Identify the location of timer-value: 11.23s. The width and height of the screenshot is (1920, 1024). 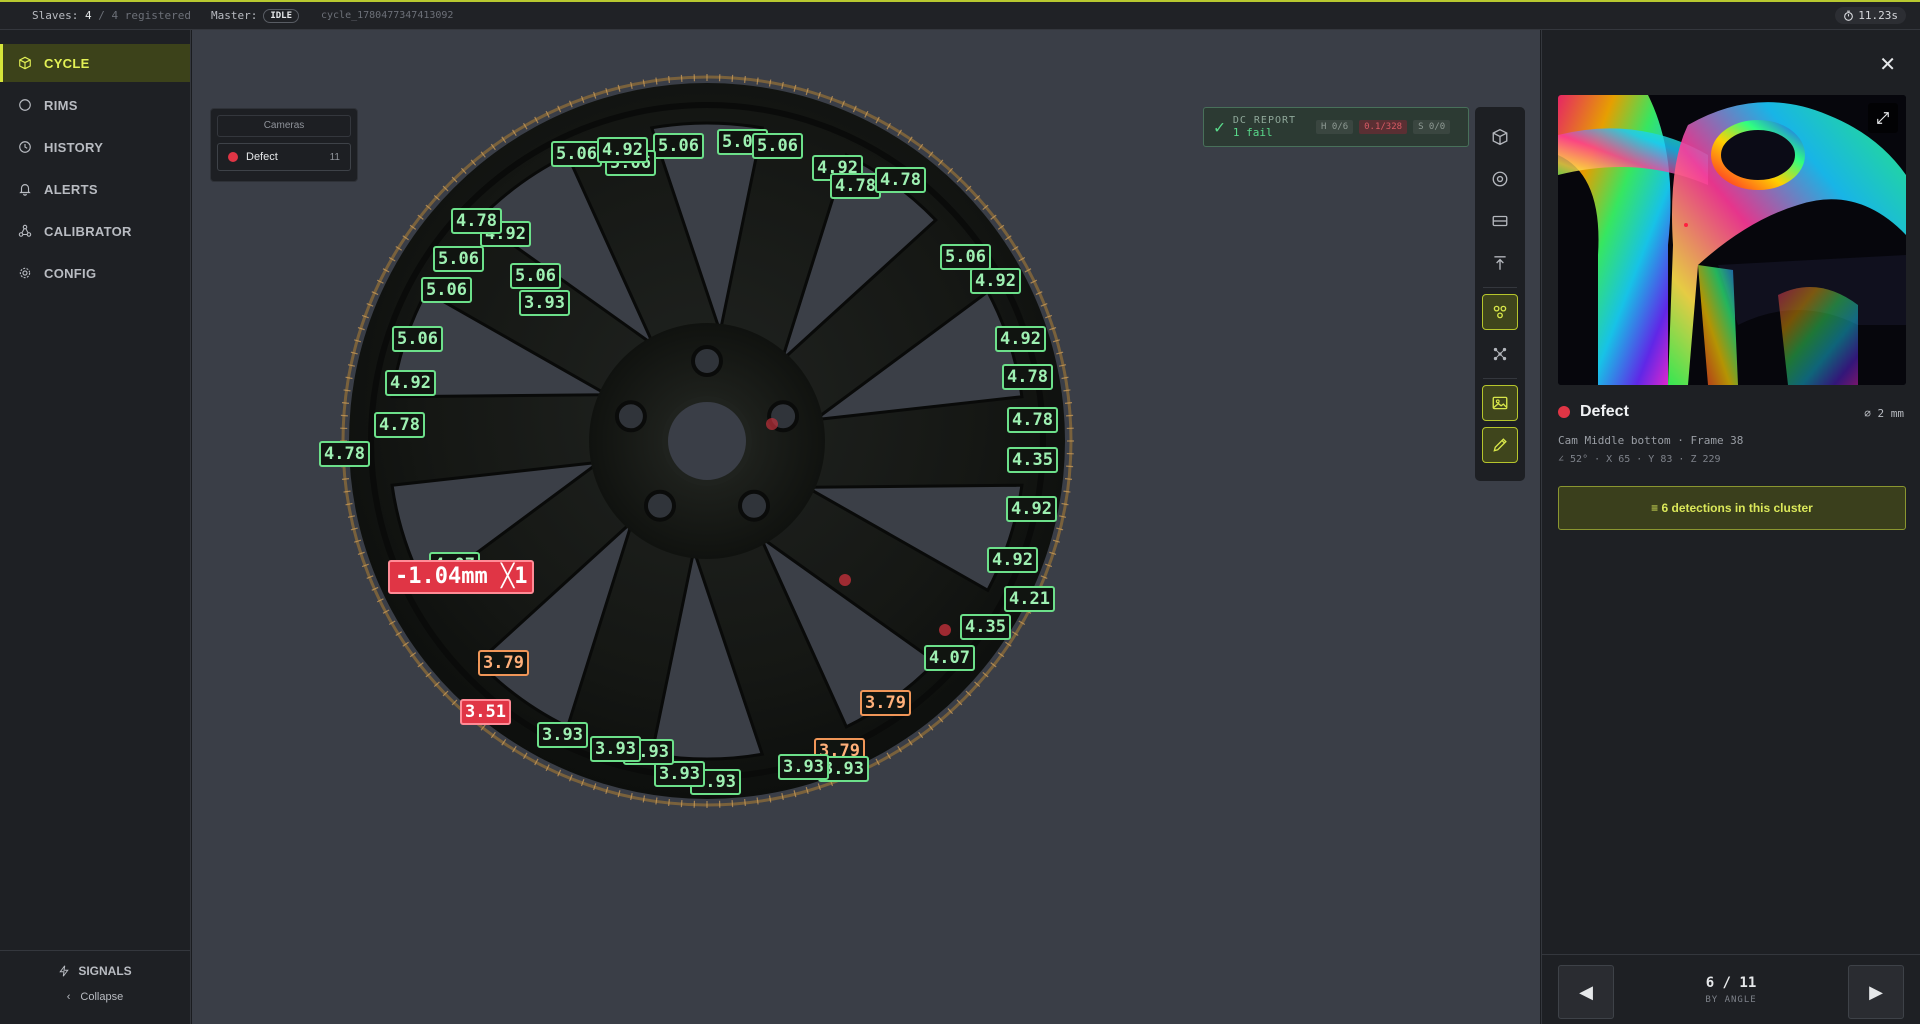
(1878, 15).